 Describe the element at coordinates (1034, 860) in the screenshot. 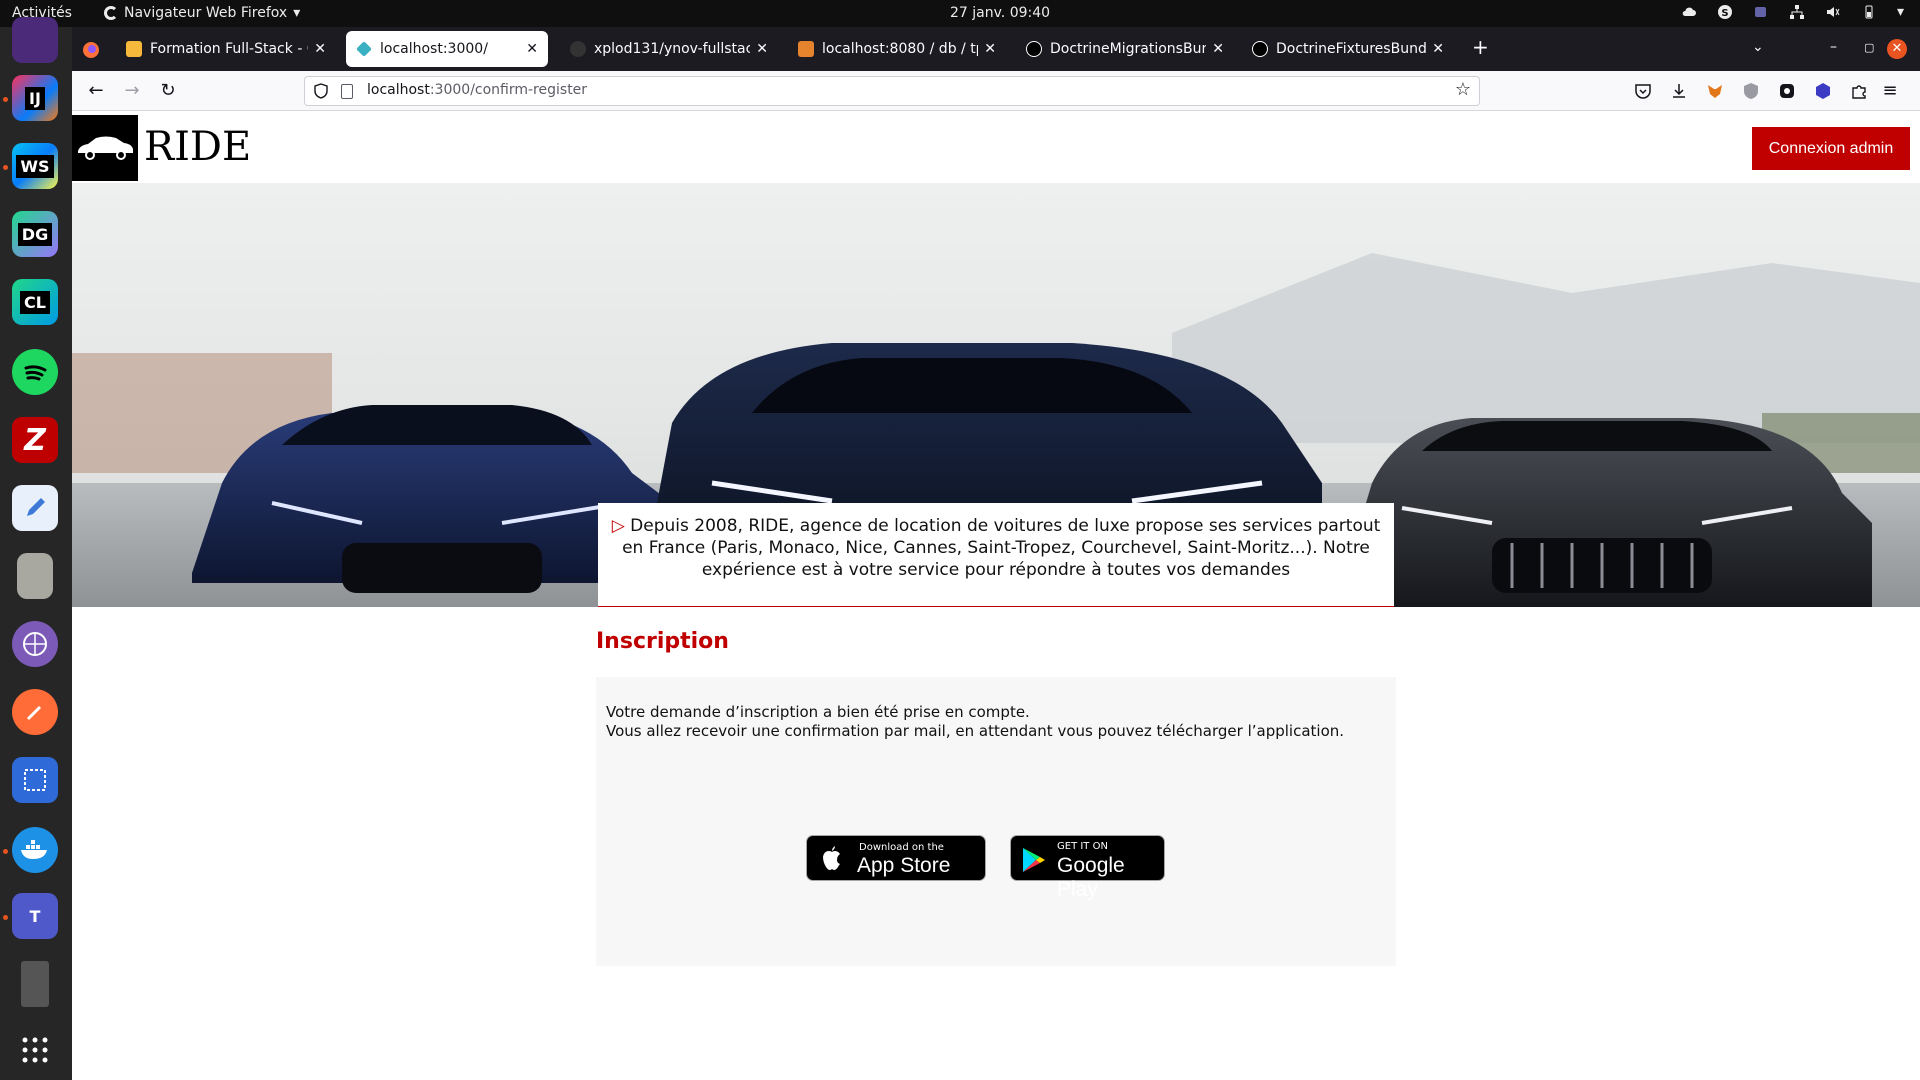

I see `google-play-icon` at that location.